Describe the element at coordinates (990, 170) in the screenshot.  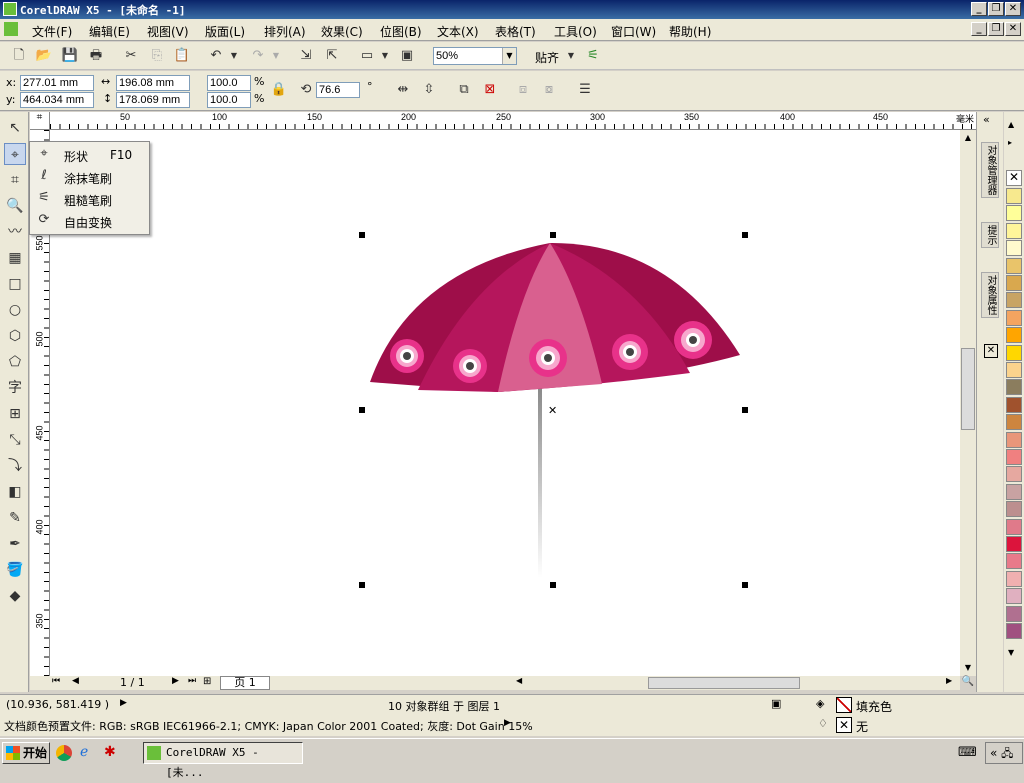
I see `docker-tab-object-manager: 对象管理器` at that location.